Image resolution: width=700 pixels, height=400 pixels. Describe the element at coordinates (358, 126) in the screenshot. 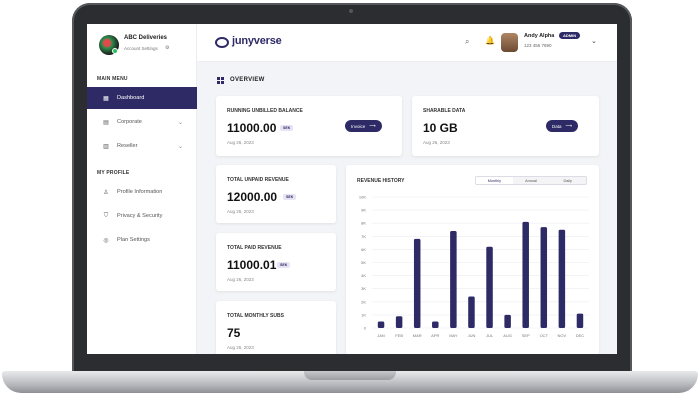

I see `button-label: Invoice` at that location.